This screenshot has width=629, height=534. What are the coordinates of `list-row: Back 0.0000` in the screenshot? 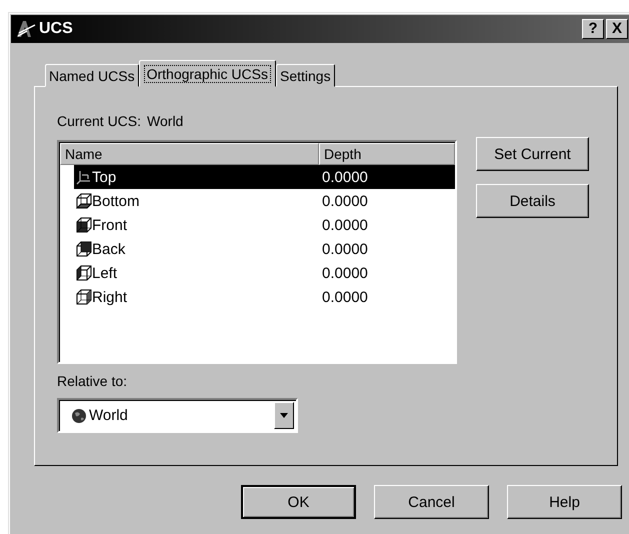 It's located at (264, 249).